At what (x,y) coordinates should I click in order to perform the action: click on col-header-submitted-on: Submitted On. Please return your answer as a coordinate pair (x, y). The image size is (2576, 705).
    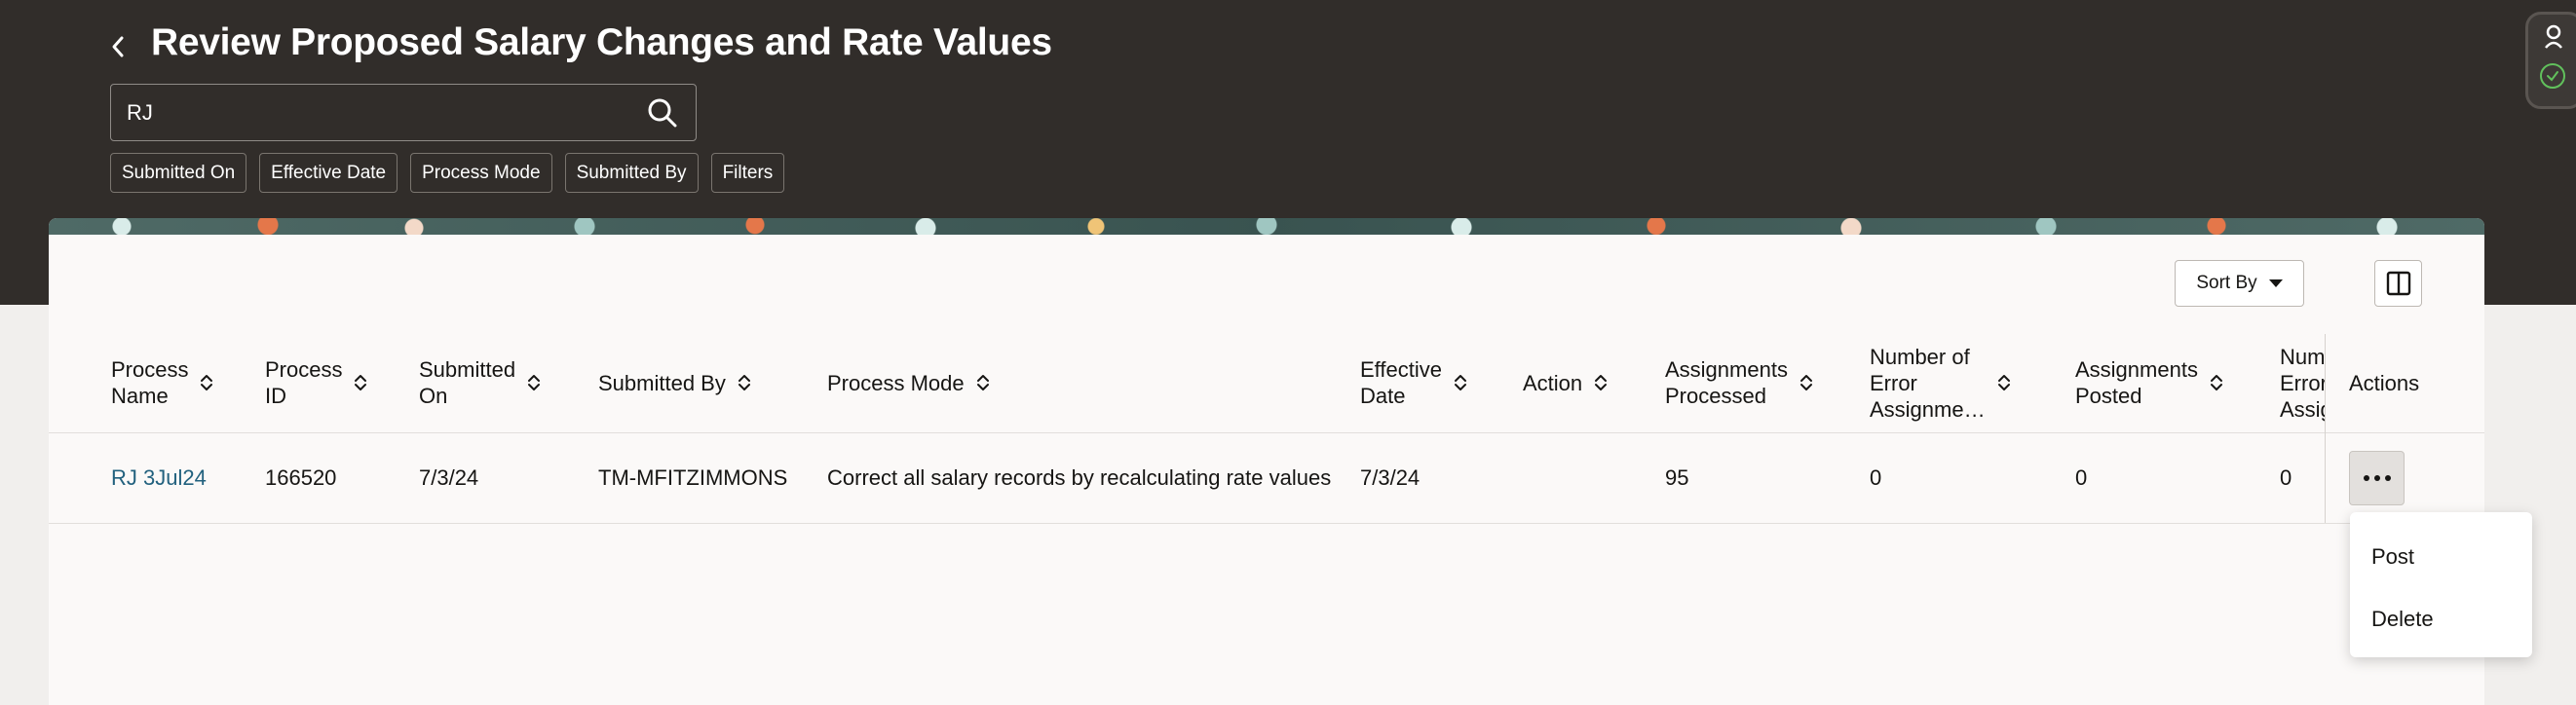
    Looking at the image, I should click on (480, 382).